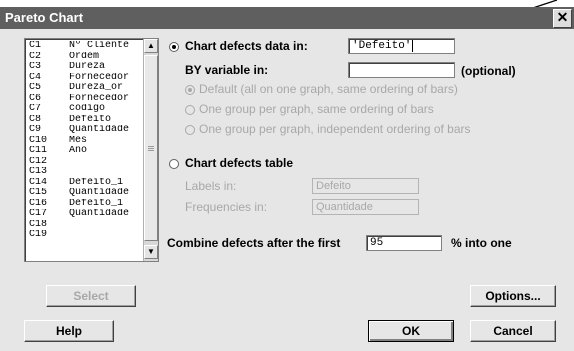  Describe the element at coordinates (38, 140) in the screenshot. I see `variable-column-id: C10` at that location.